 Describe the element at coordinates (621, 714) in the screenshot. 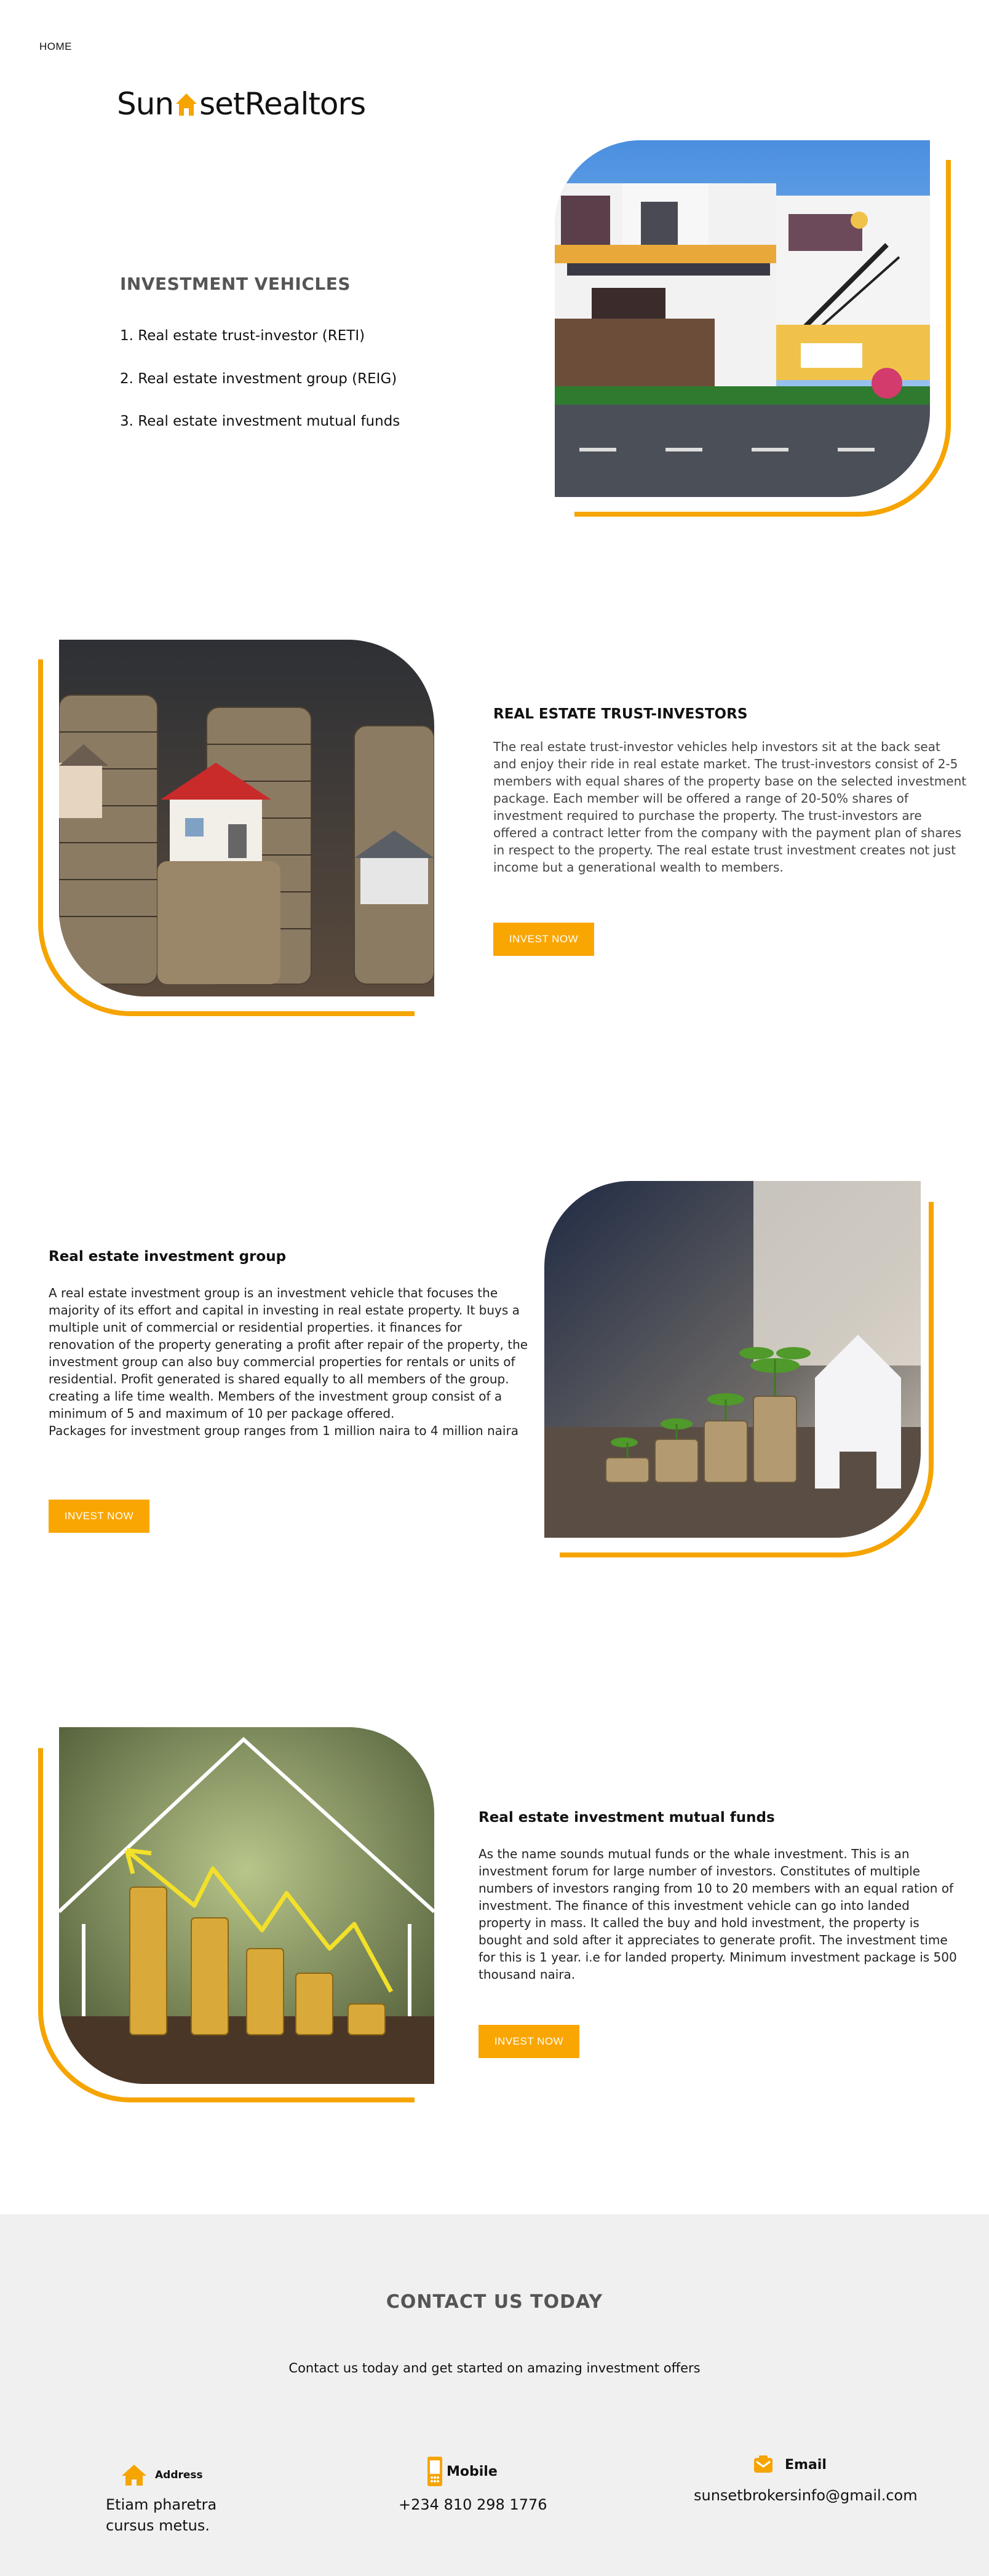

I see `section1-title: REAL ESTATE TRUST-INVESTORS` at that location.